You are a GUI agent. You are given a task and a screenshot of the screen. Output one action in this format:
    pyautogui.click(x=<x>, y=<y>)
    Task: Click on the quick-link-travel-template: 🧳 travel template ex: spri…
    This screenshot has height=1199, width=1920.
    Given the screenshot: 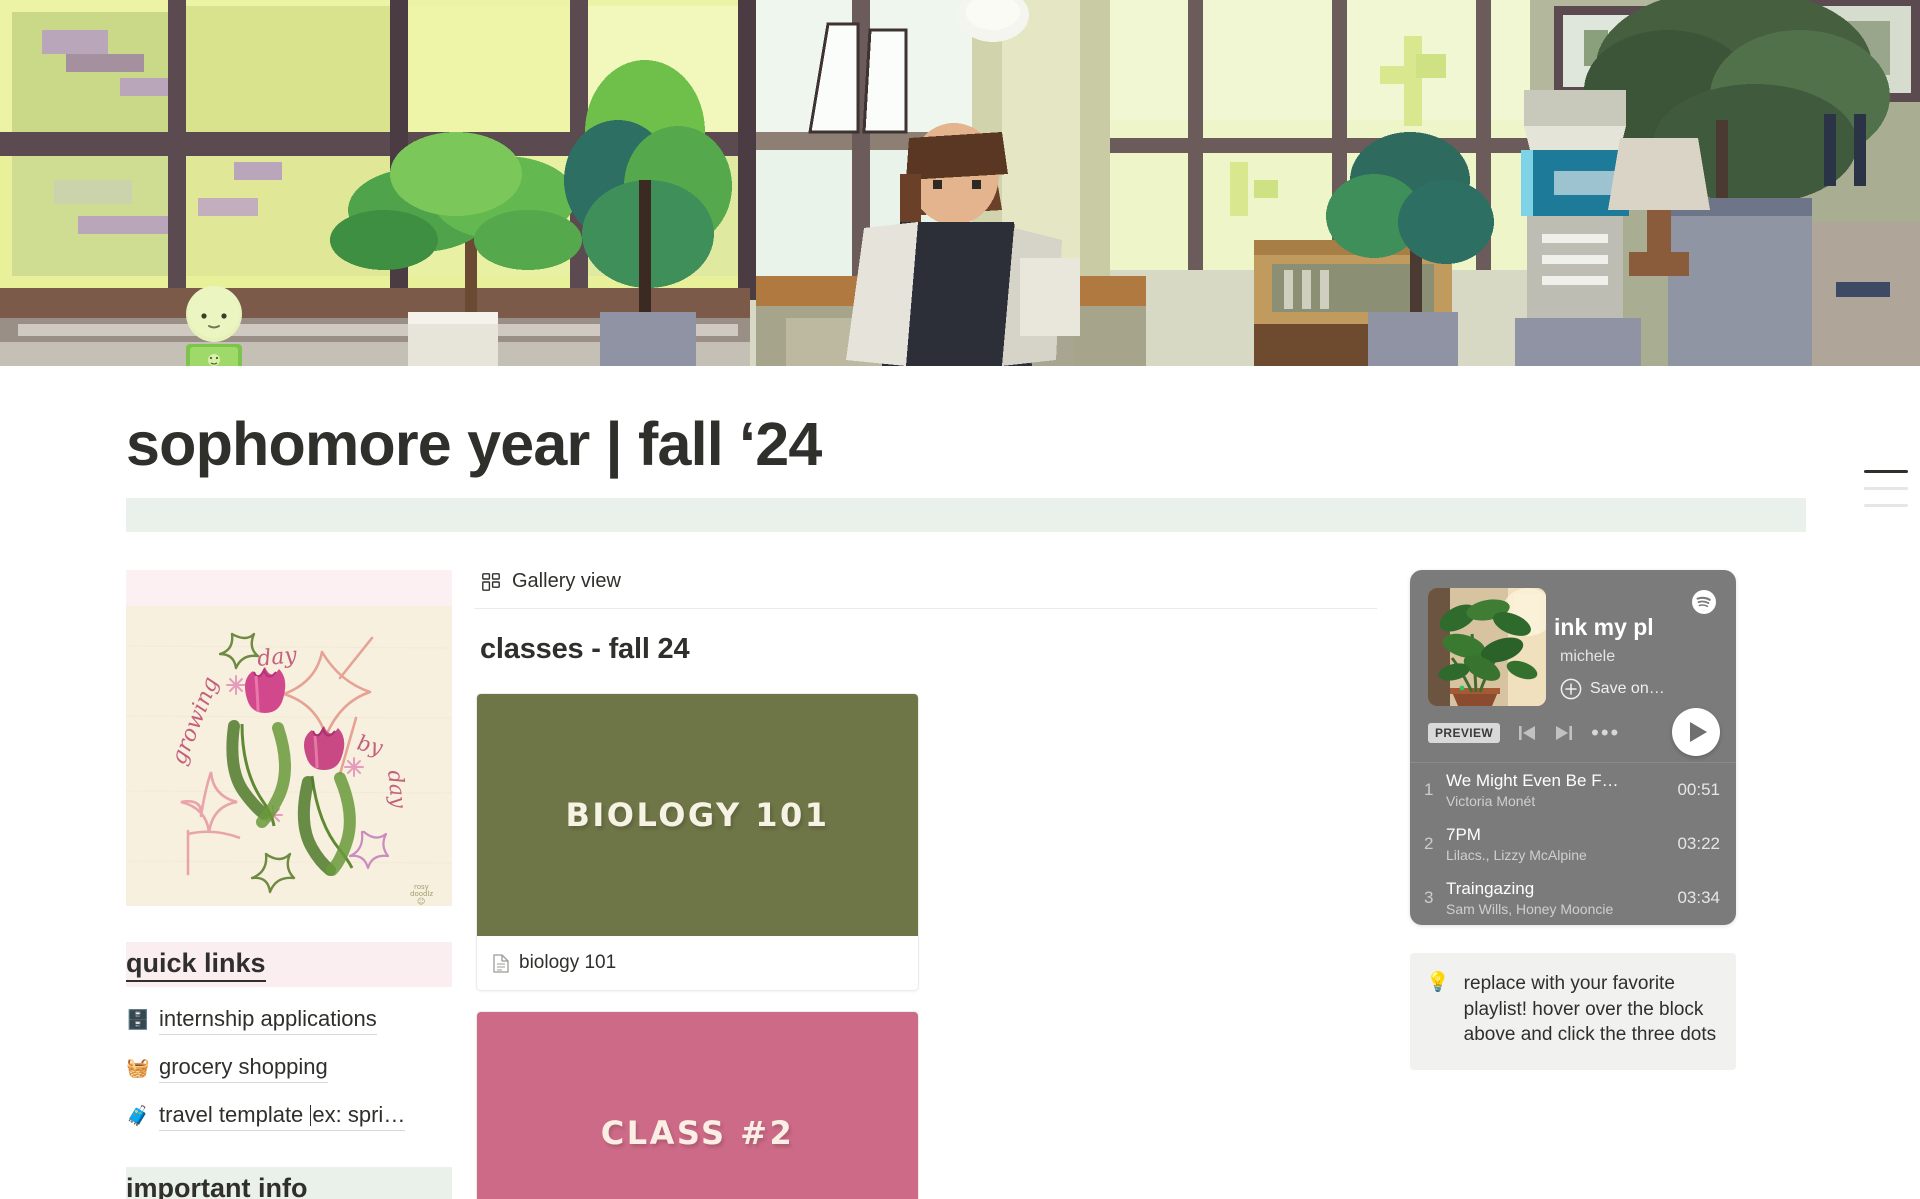 What is the action you would take?
    pyautogui.click(x=289, y=1117)
    